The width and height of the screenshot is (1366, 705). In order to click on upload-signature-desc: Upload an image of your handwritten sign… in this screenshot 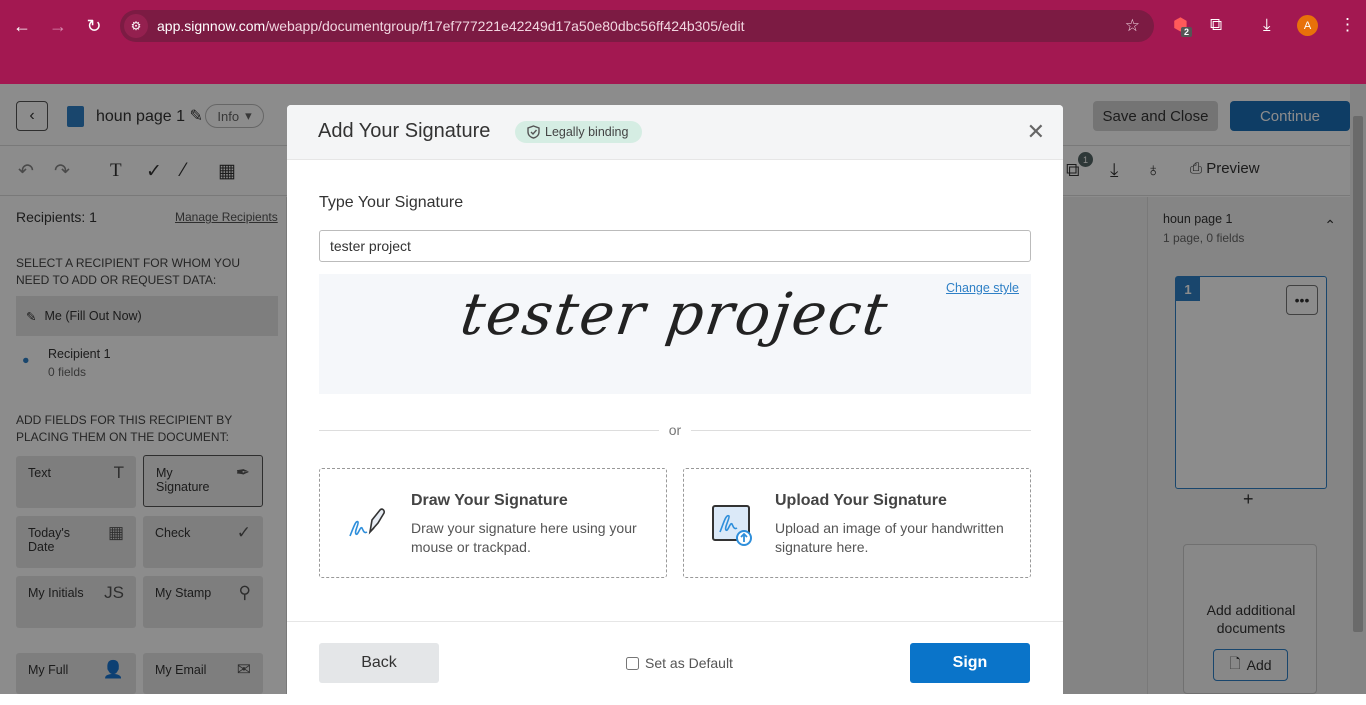, I will do `click(889, 537)`.